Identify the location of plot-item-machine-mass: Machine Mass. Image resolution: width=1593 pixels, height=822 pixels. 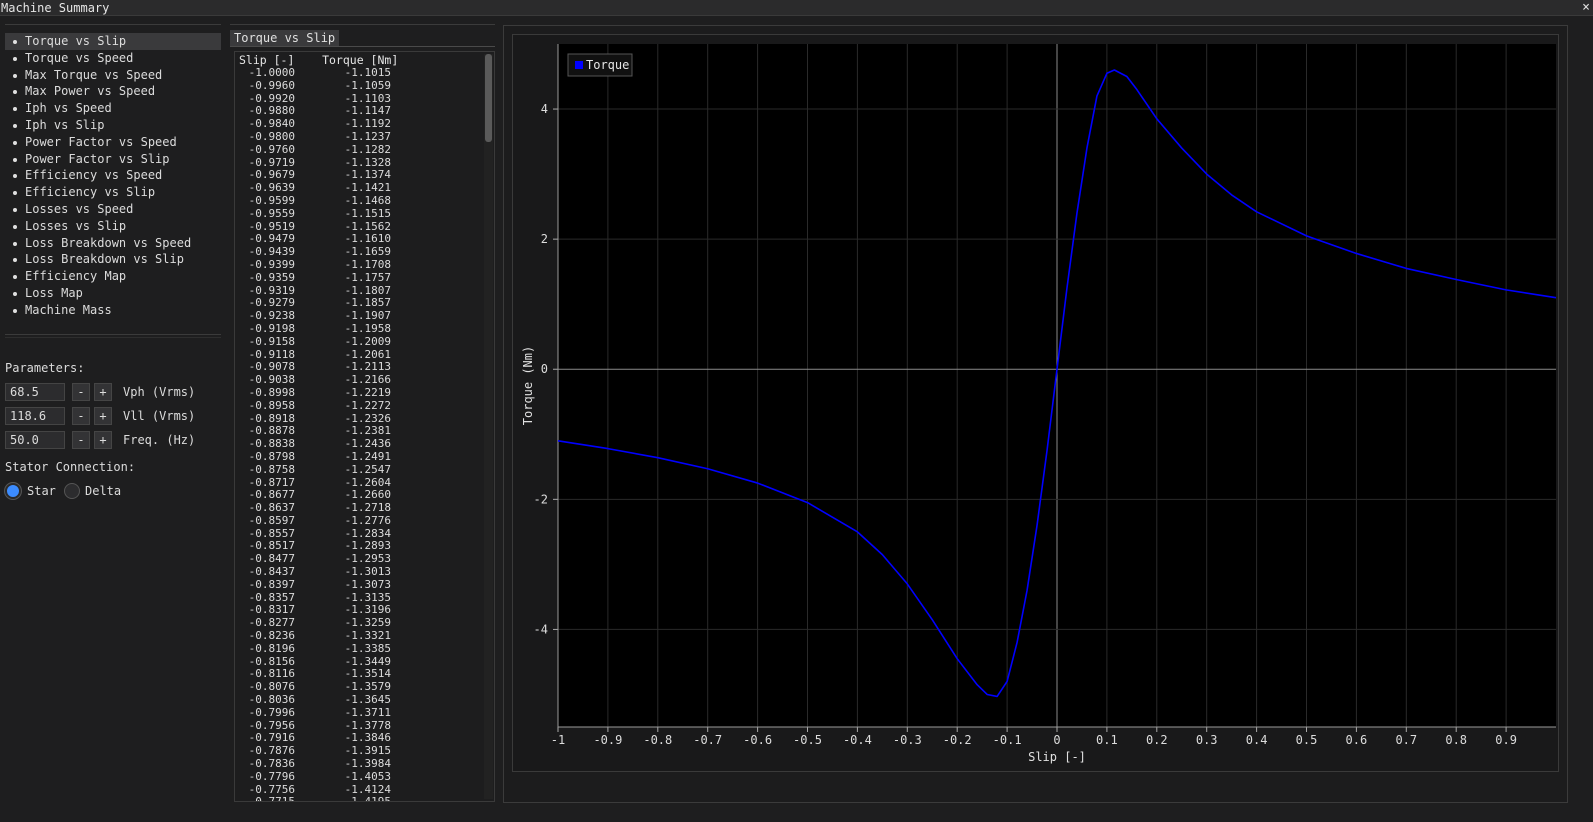
(113, 310).